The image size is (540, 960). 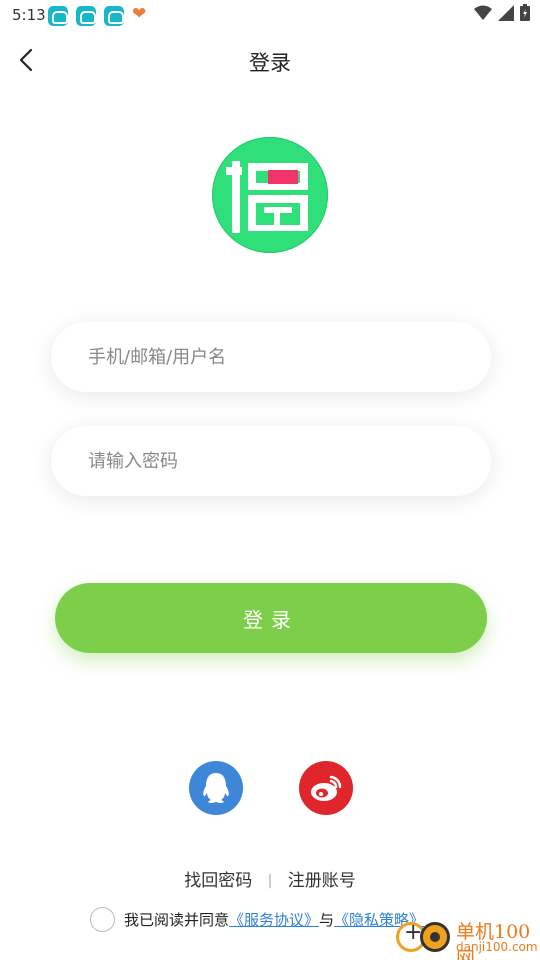 I want to click on username-input, so click(x=271, y=357).